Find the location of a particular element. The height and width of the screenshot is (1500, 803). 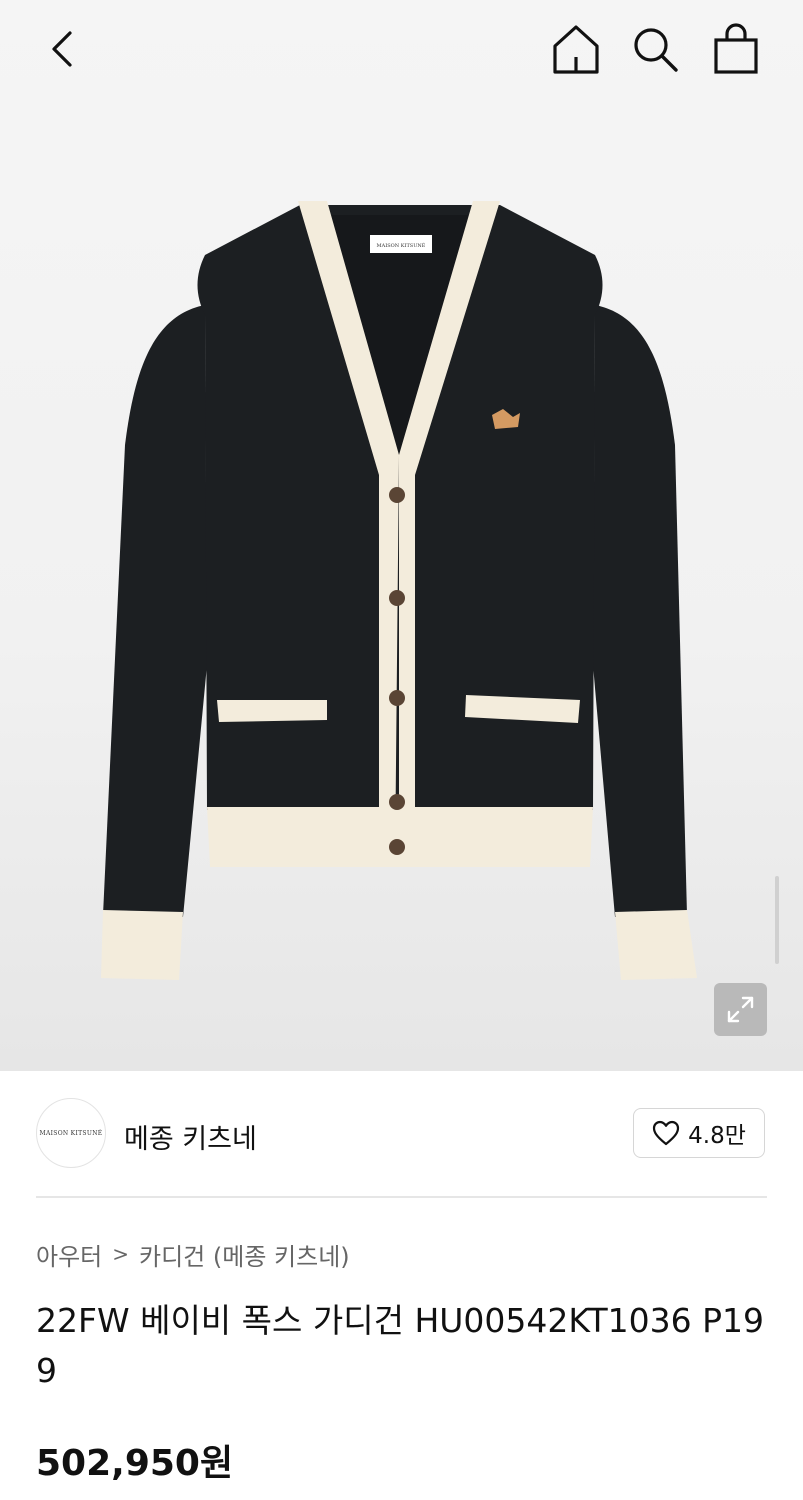

brand-logo-text: MAISON KITSUNÉ is located at coordinates (71, 1133).